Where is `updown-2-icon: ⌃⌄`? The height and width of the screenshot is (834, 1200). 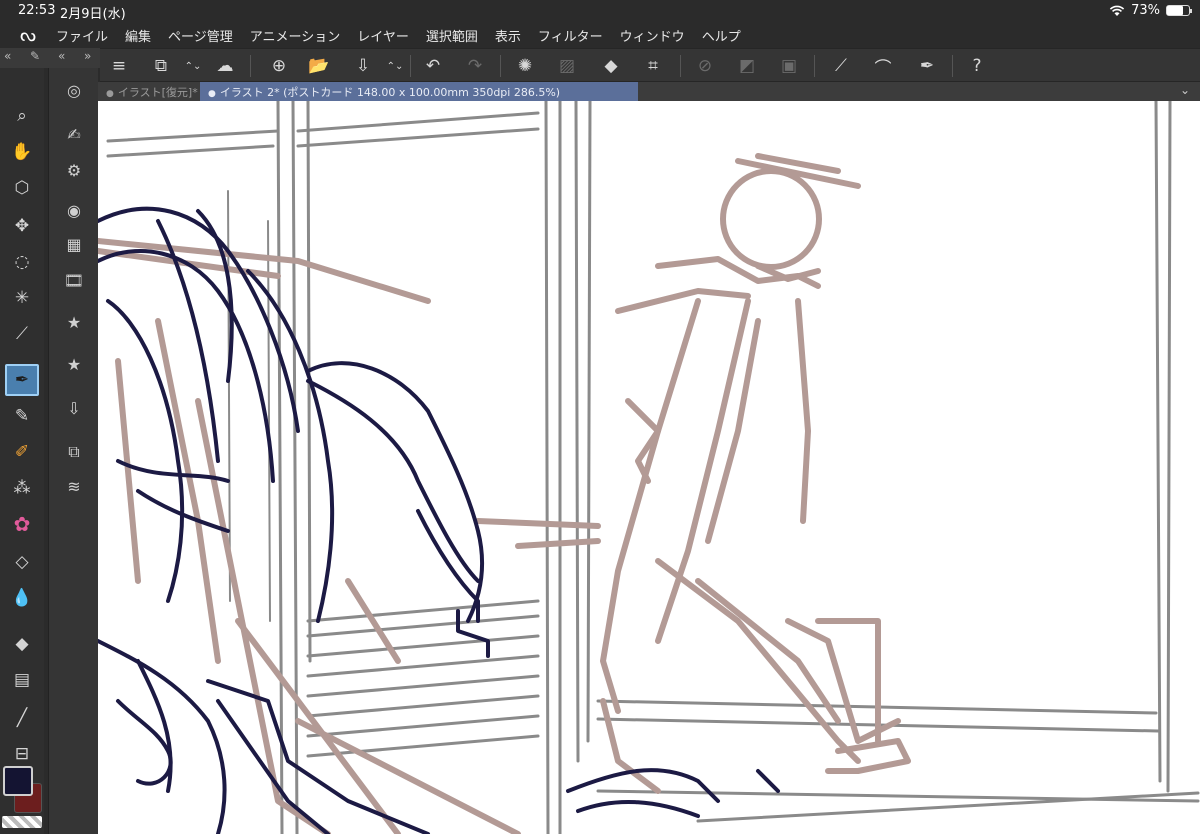 updown-2-icon: ⌃⌄ is located at coordinates (395, 66).